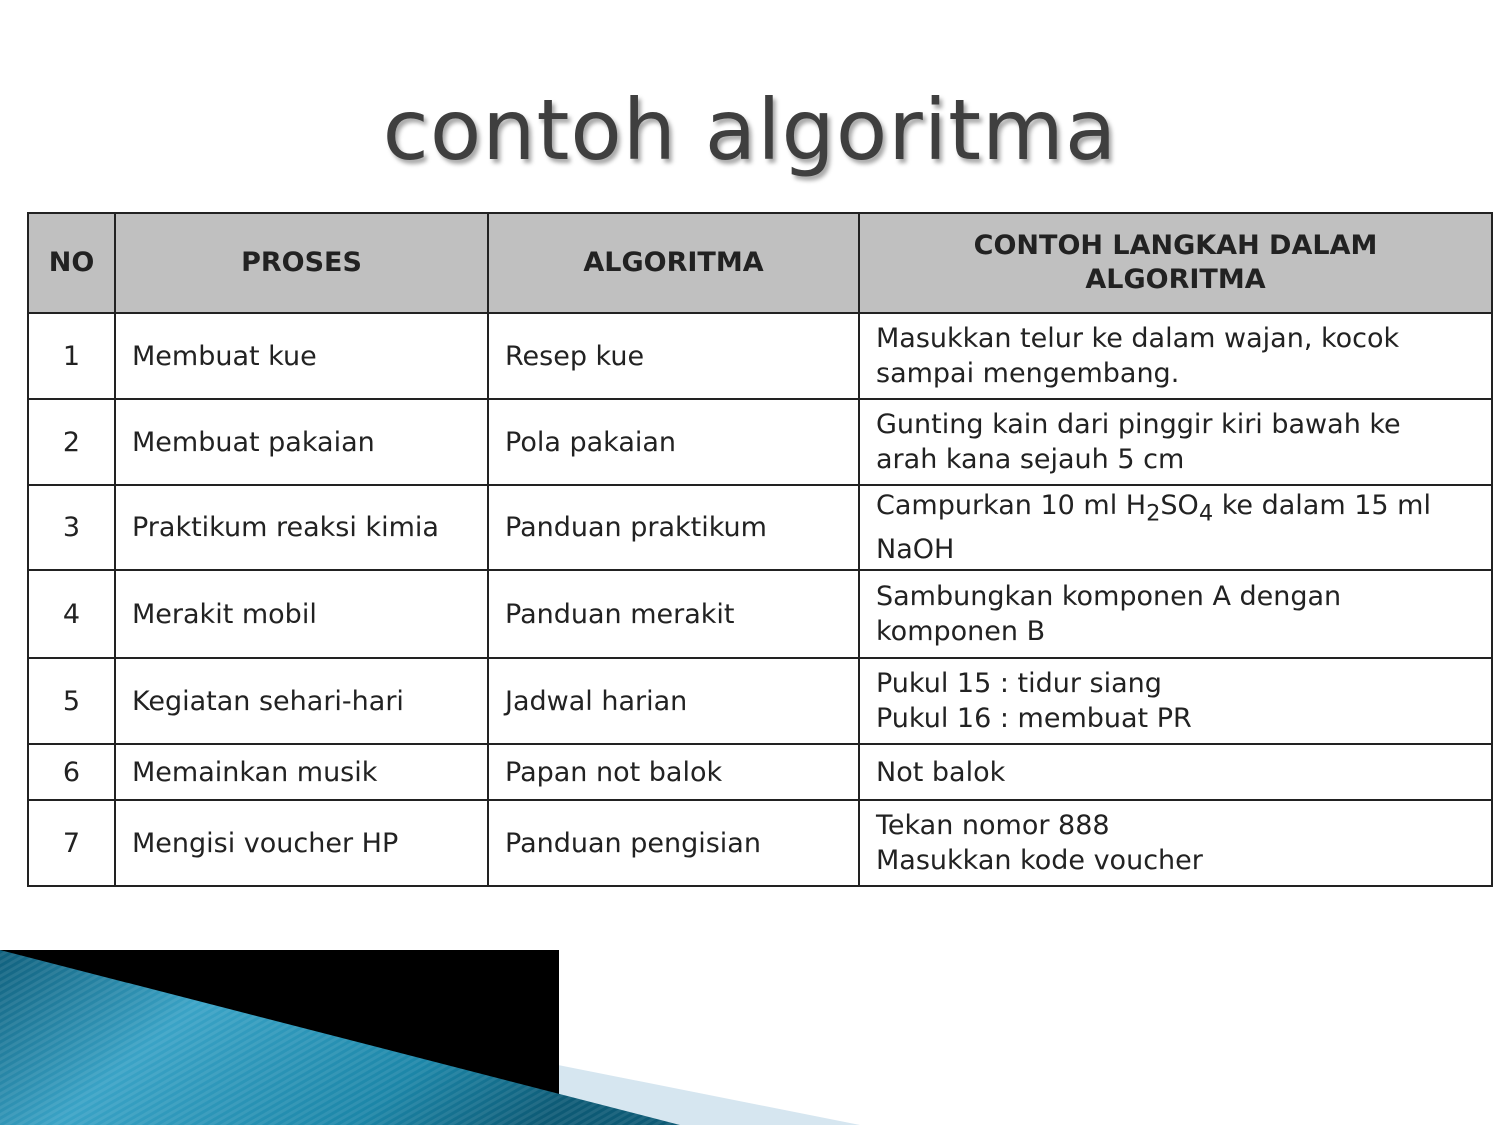 The height and width of the screenshot is (1125, 1500). I want to click on cell-no: 5, so click(71, 701).